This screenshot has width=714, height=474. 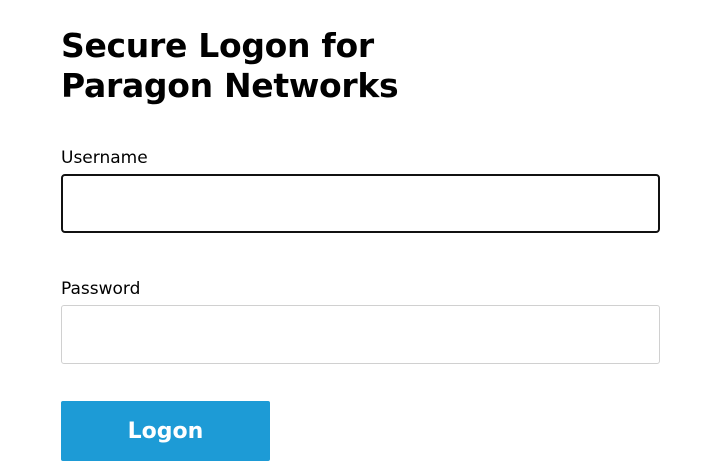 I want to click on username-input, so click(x=360, y=203).